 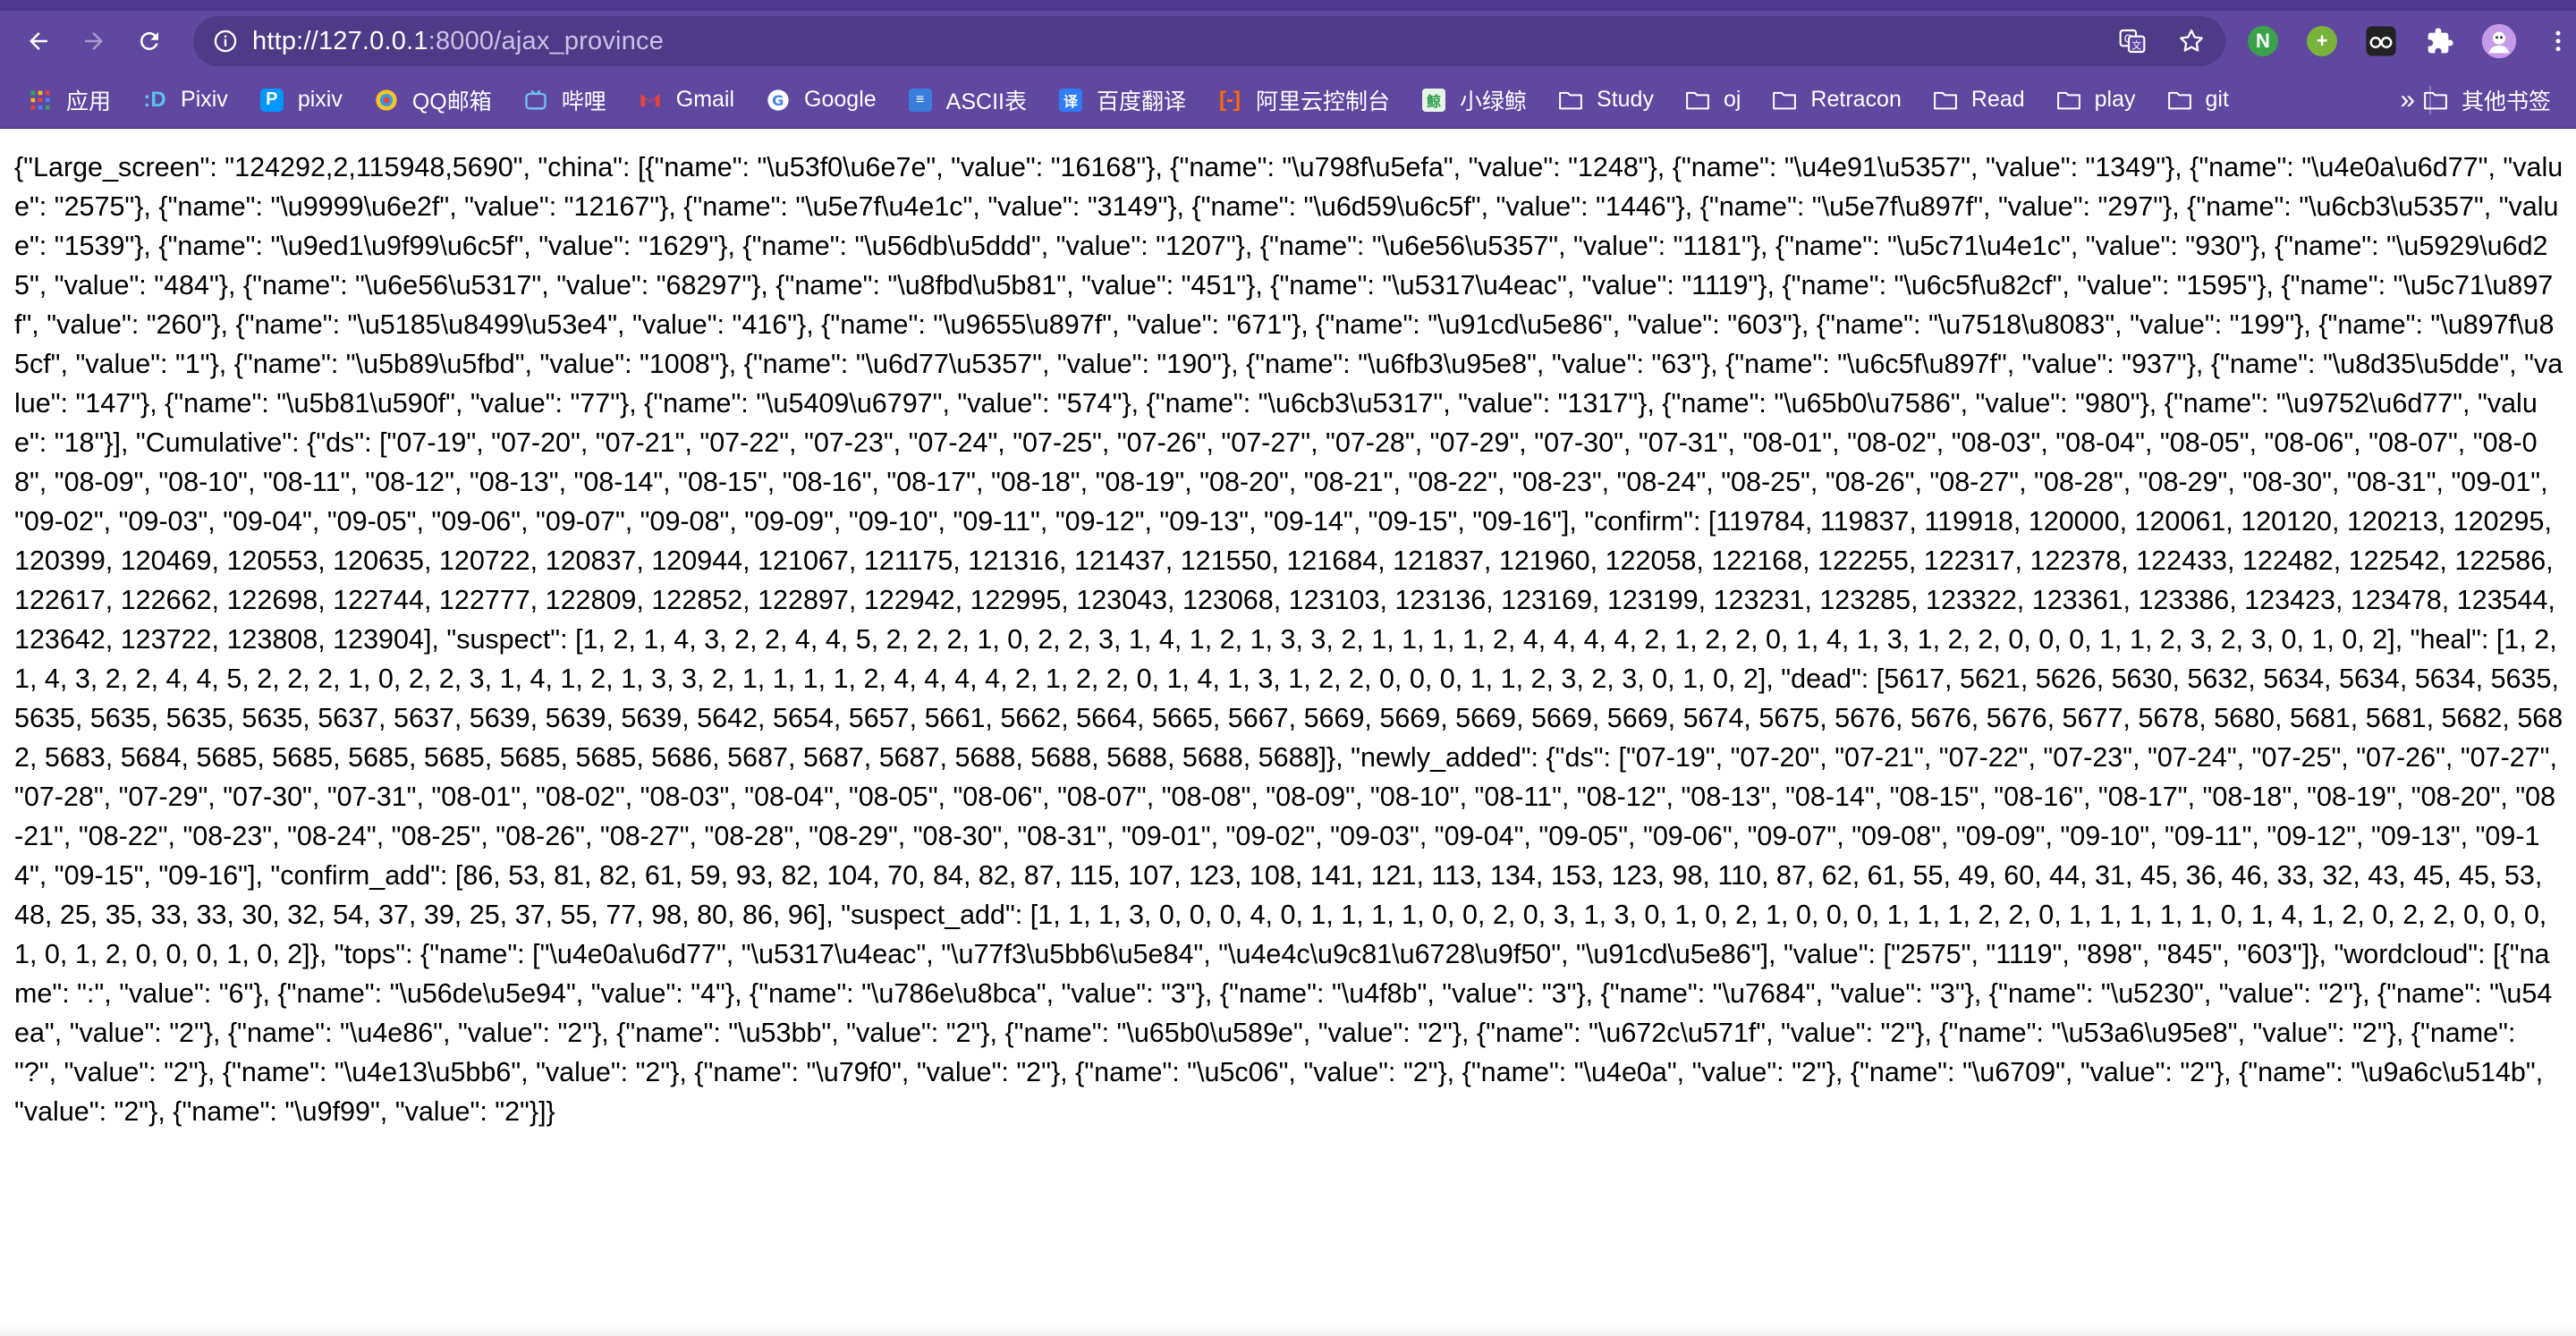 I want to click on ascii-icon: ≡, so click(x=920, y=100).